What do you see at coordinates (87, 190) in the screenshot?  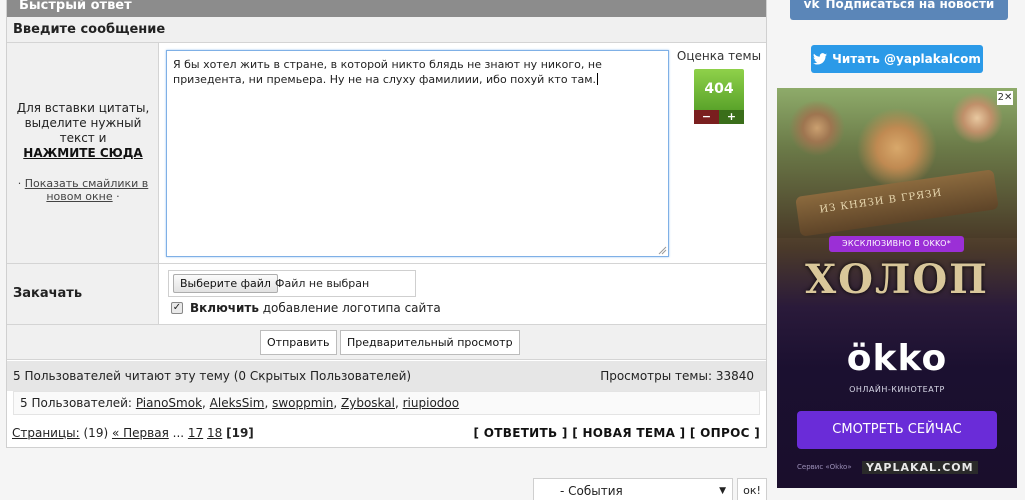 I see `show-smiles-link: Показать смайлики в новом окне` at bounding box center [87, 190].